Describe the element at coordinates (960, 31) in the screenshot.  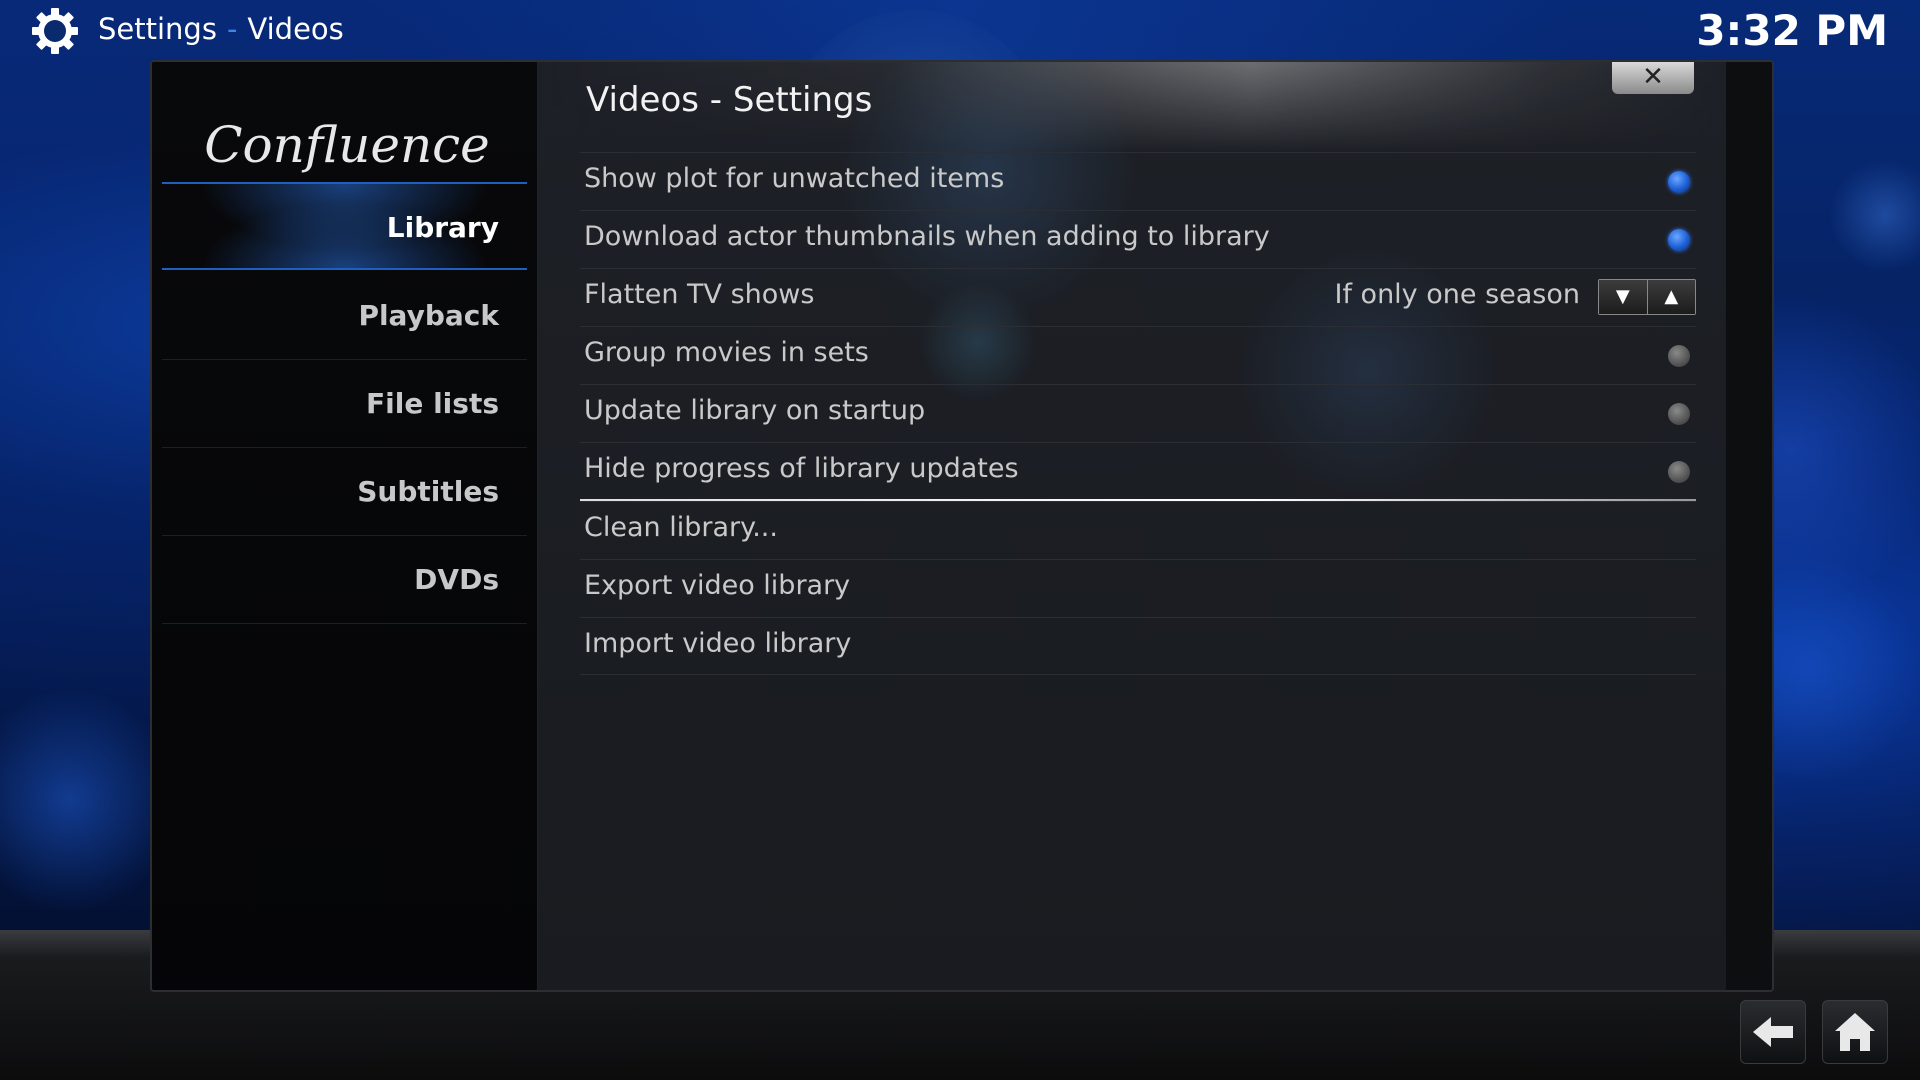
I see `top-bar: Settings - Videos 3:32 PM` at that location.